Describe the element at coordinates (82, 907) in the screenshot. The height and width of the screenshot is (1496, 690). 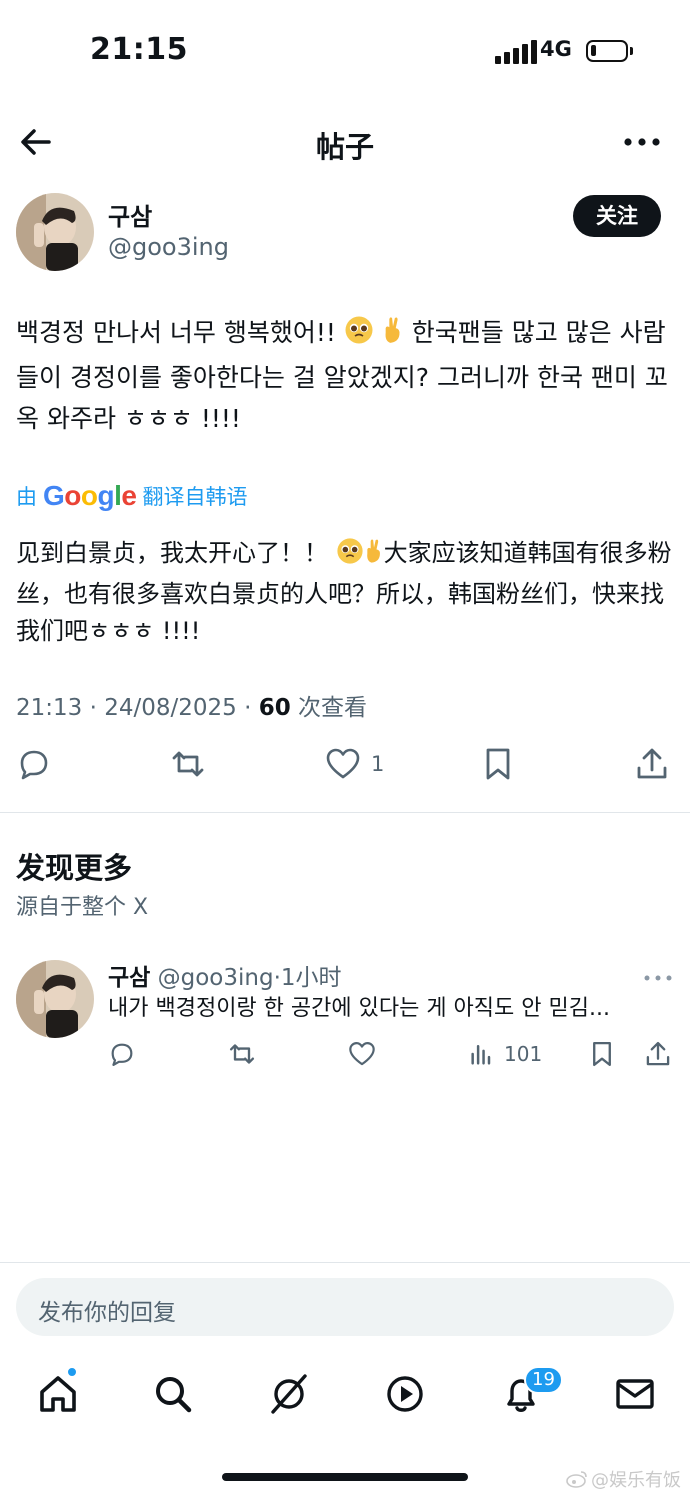
I see `discover-subtitle: 源自于整个 X` at that location.